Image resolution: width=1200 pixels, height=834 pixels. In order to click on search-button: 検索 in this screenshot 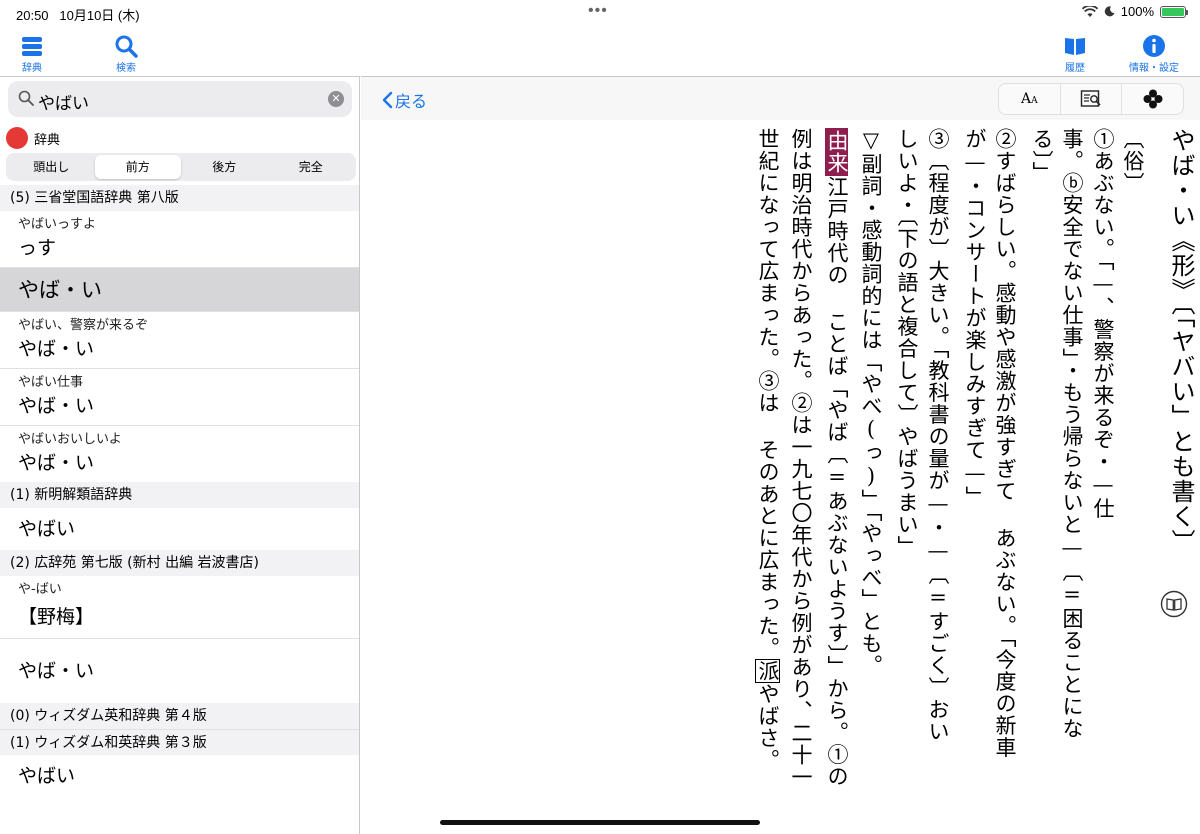, I will do `click(126, 54)`.